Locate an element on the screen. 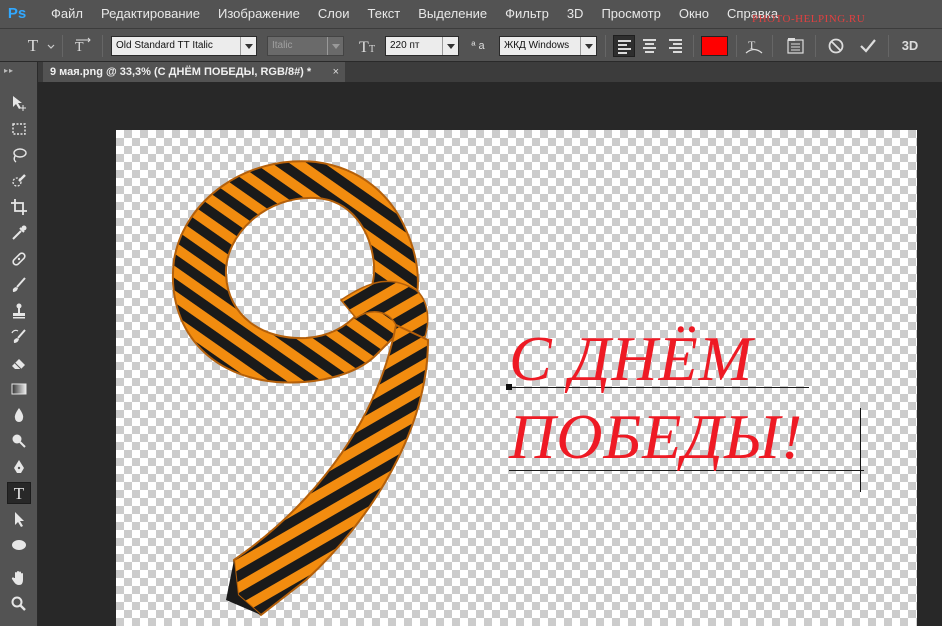  menu-type: Текст is located at coordinates (384, 14).